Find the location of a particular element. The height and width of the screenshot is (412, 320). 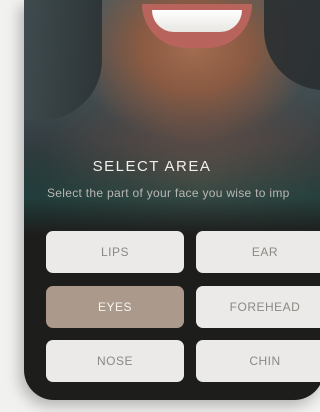

option-ear: EAR is located at coordinates (258, 252).